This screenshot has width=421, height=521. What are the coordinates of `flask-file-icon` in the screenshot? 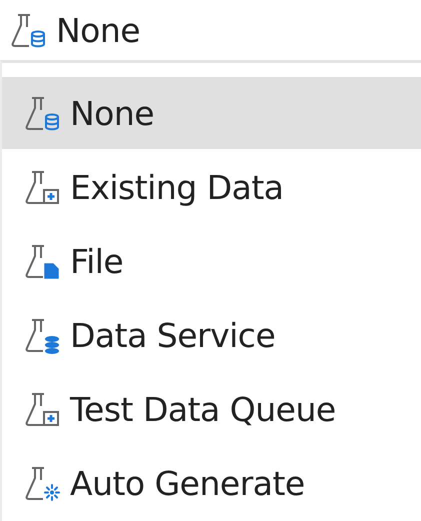 It's located at (42, 261).